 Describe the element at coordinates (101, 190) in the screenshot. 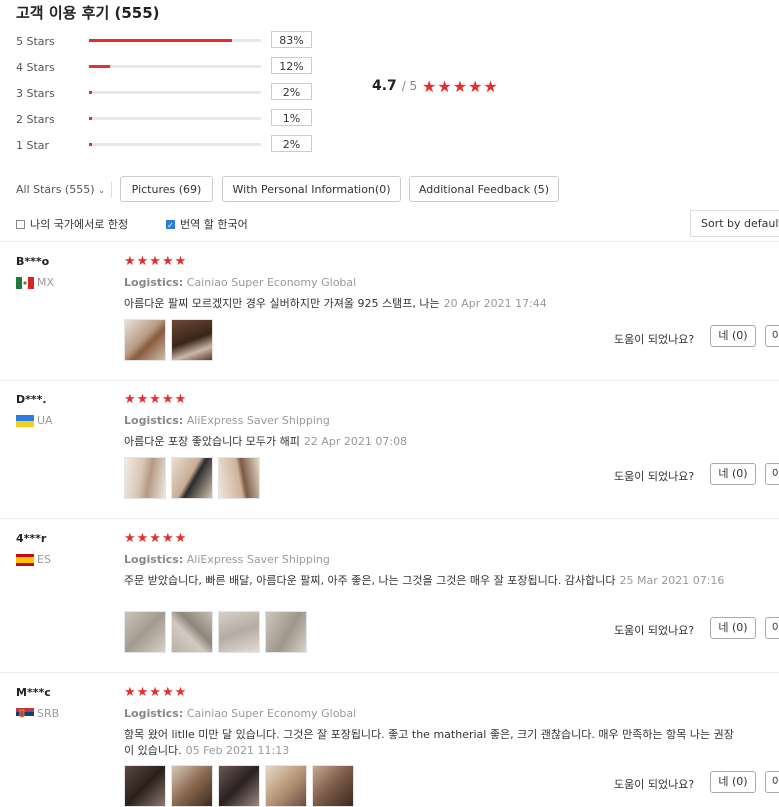

I see `chevron-down-icon: ⌄` at that location.